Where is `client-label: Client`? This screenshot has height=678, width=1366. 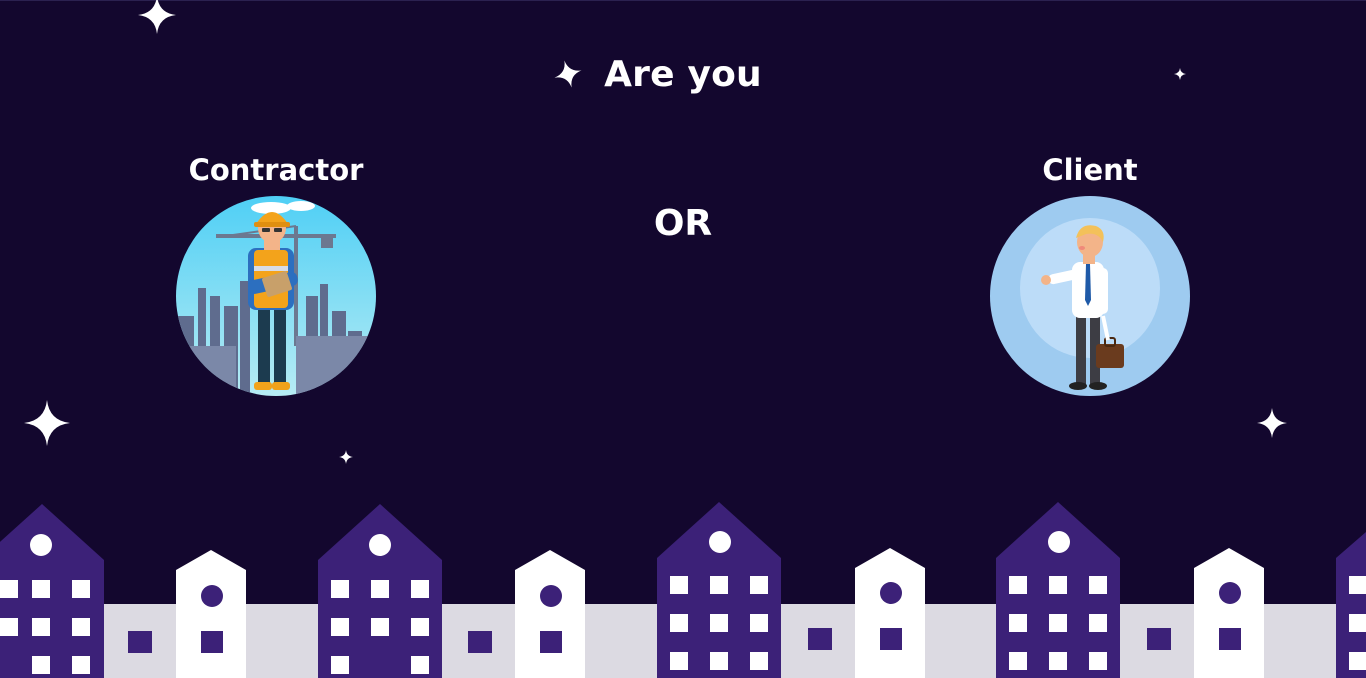
client-label: Client is located at coordinates (1090, 170).